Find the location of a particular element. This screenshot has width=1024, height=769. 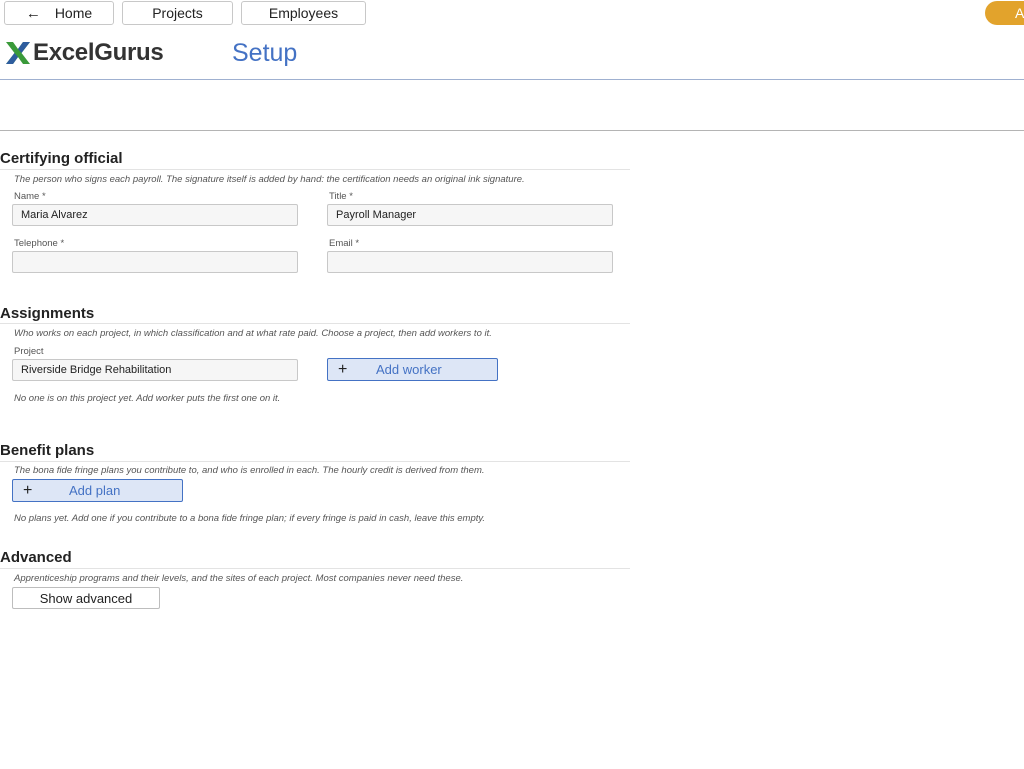

title-field: Payroll Manager is located at coordinates (470, 215).